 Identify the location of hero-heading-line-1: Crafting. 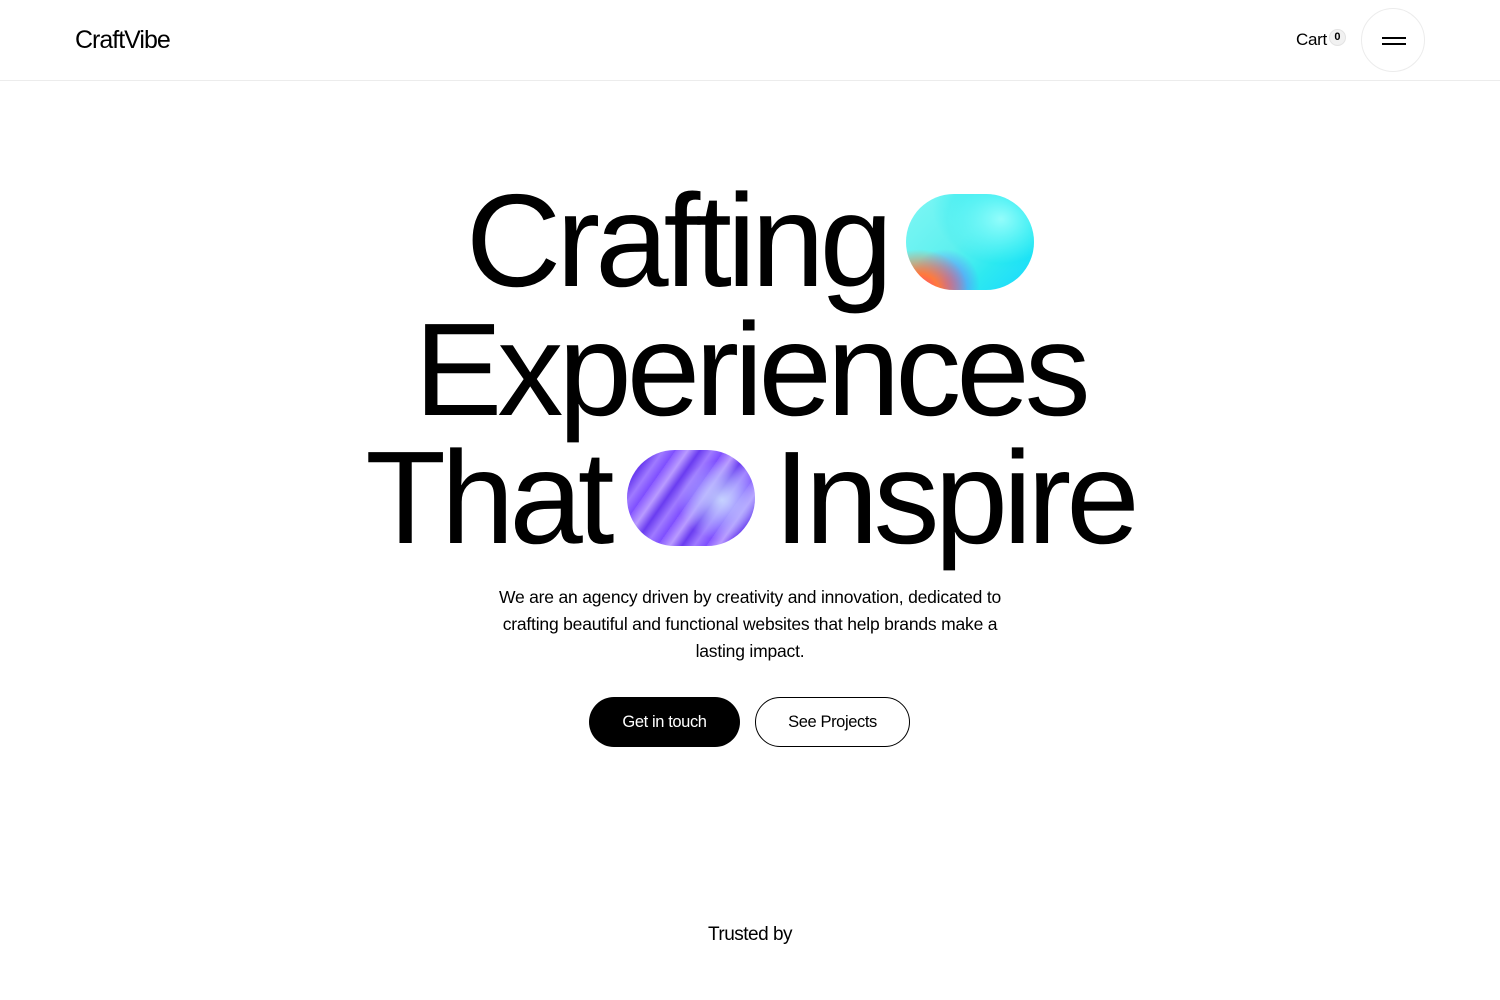
(750, 240).